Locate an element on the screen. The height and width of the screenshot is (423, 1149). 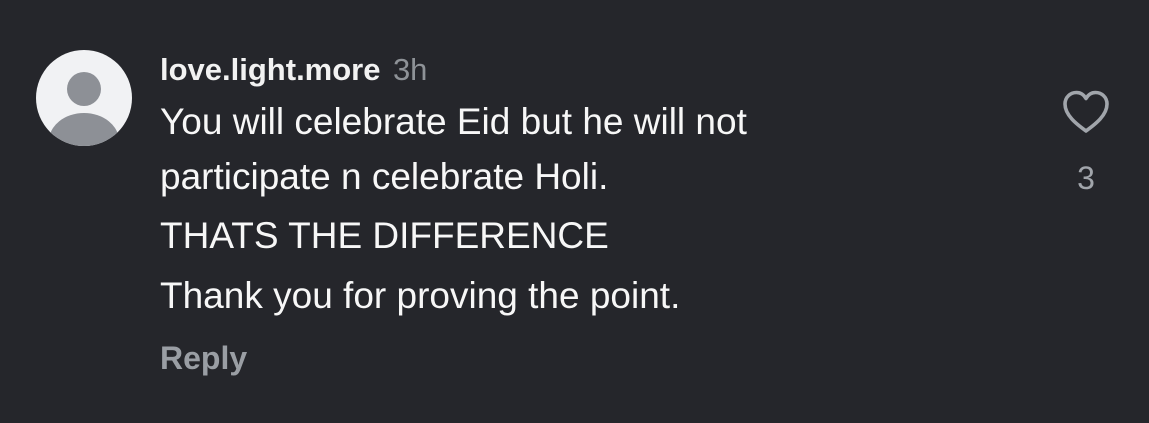
avatar is located at coordinates (84, 98).